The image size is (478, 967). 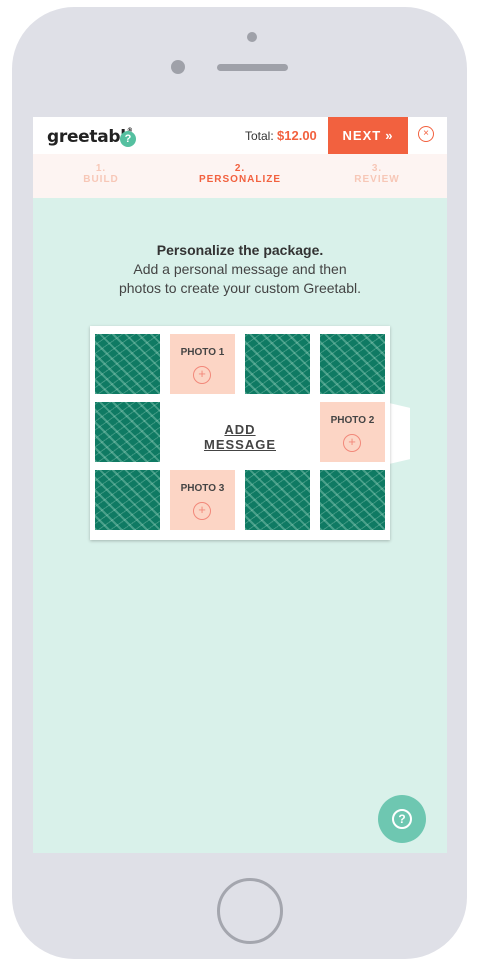 I want to click on step-review: 3. REVIEW, so click(x=377, y=174).